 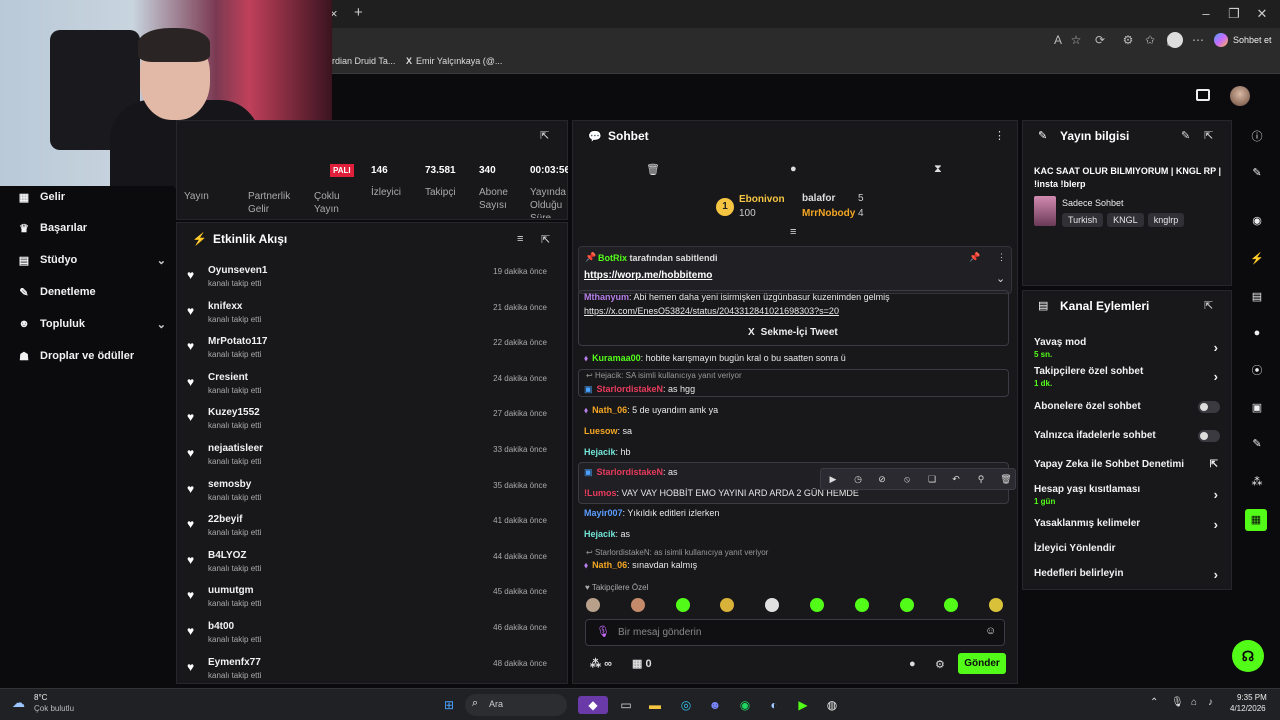 What do you see at coordinates (40, 697) in the screenshot?
I see `weather-temp: 8°C` at bounding box center [40, 697].